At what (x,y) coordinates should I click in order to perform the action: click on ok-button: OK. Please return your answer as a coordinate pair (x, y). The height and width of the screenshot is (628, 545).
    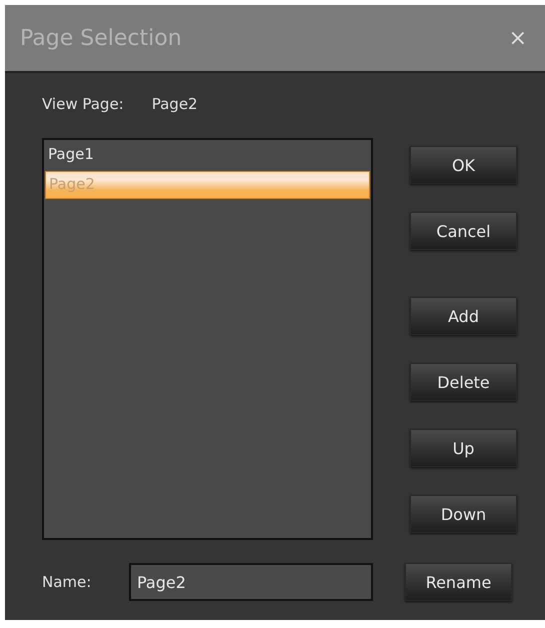
    Looking at the image, I should click on (463, 165).